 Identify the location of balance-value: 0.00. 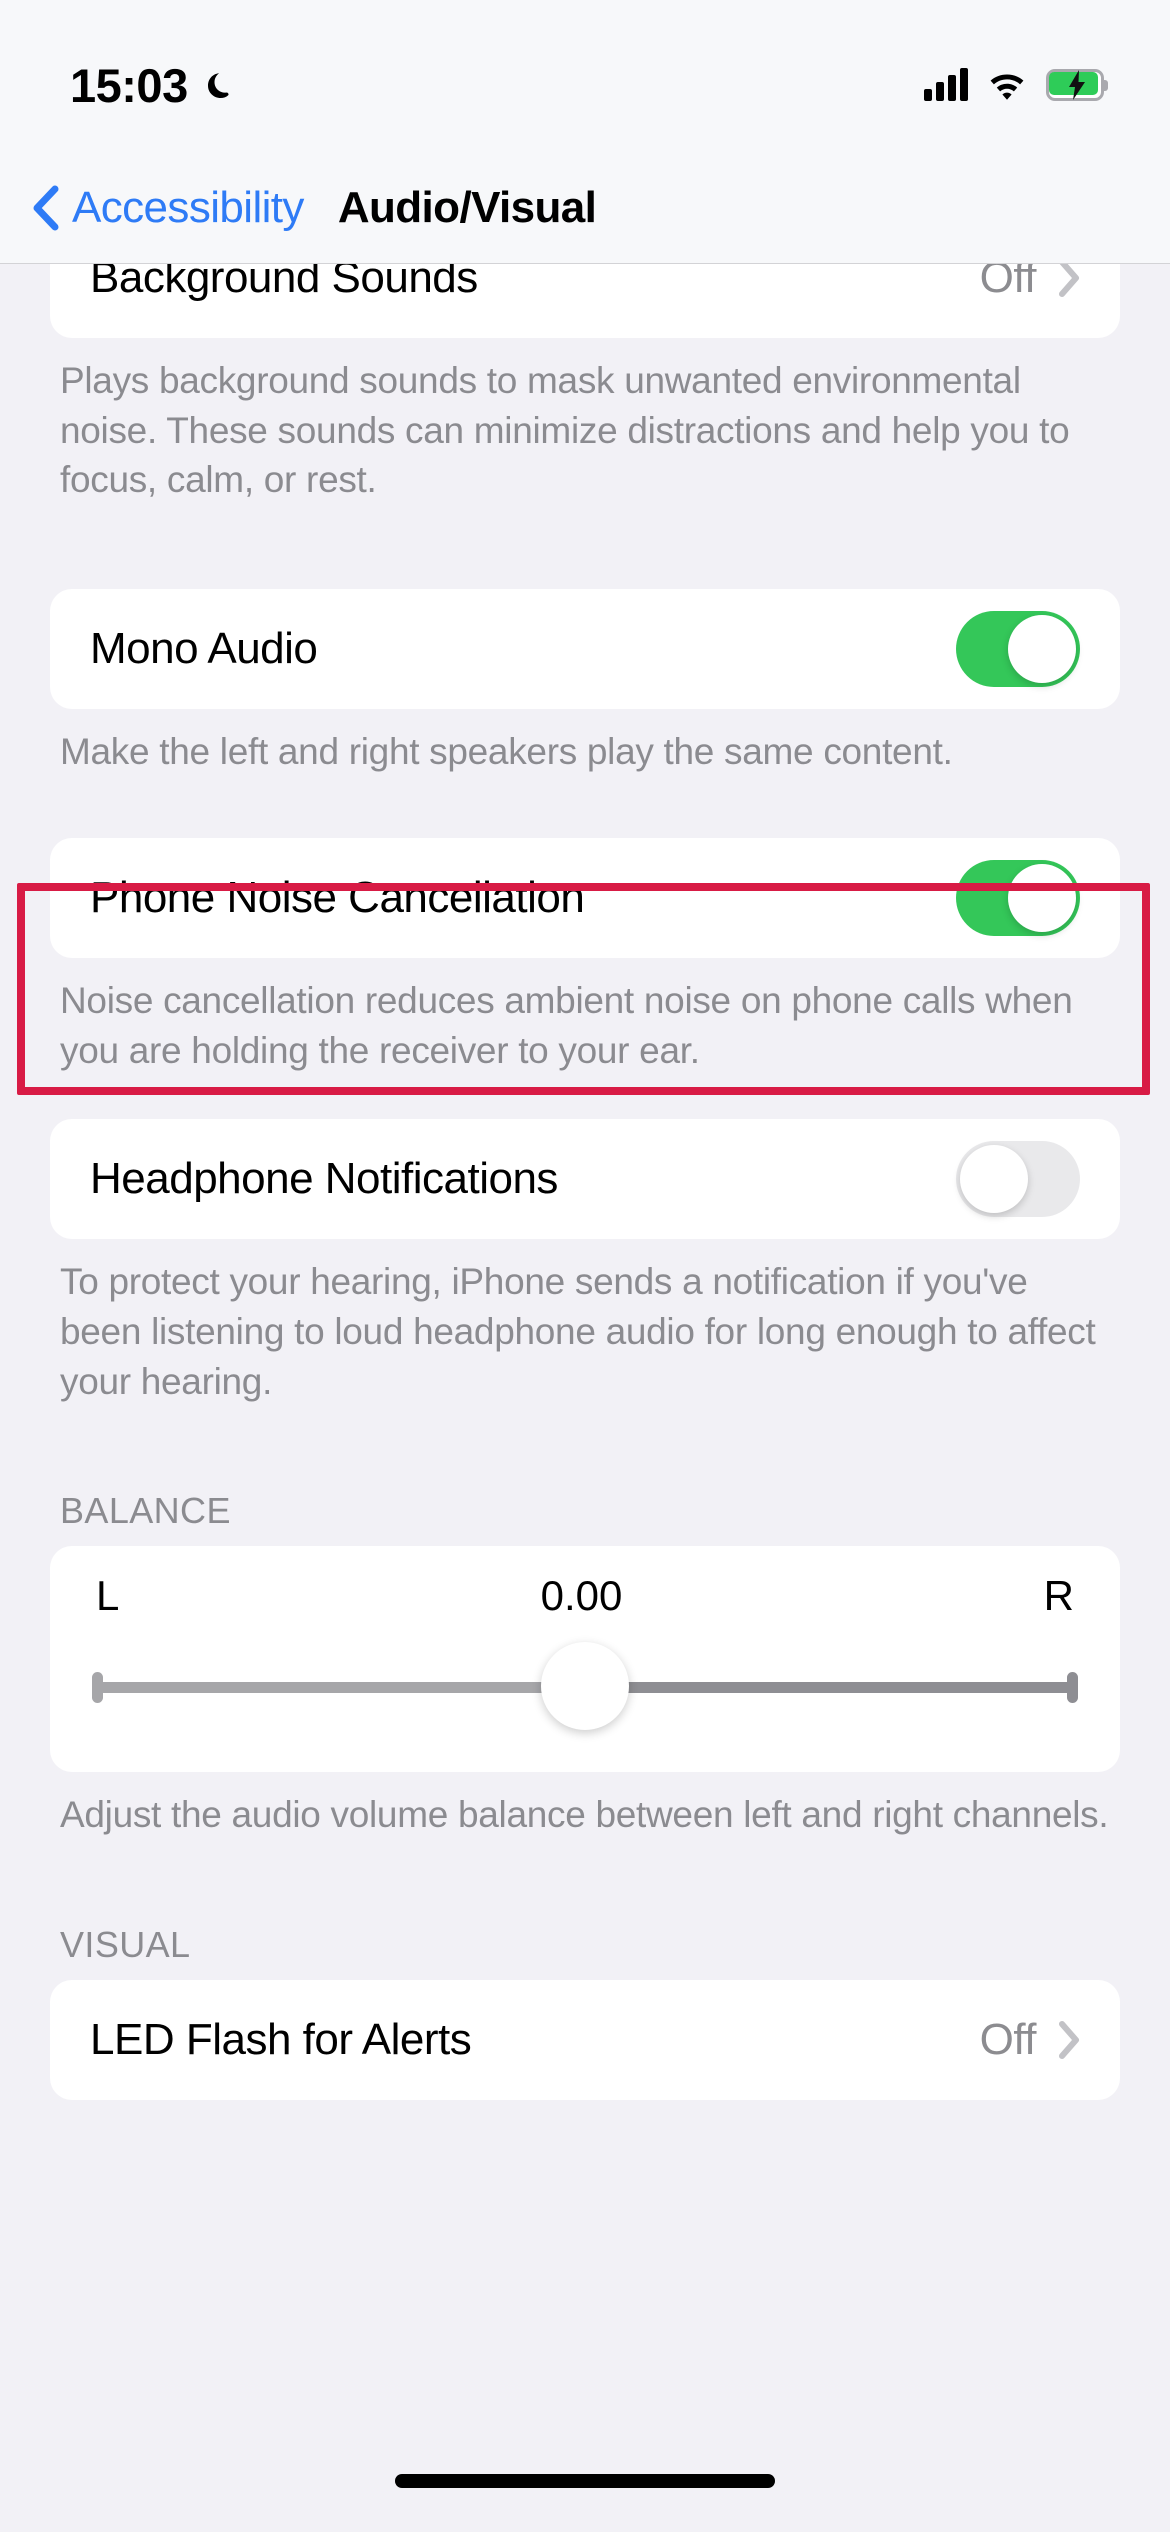
(581, 1596).